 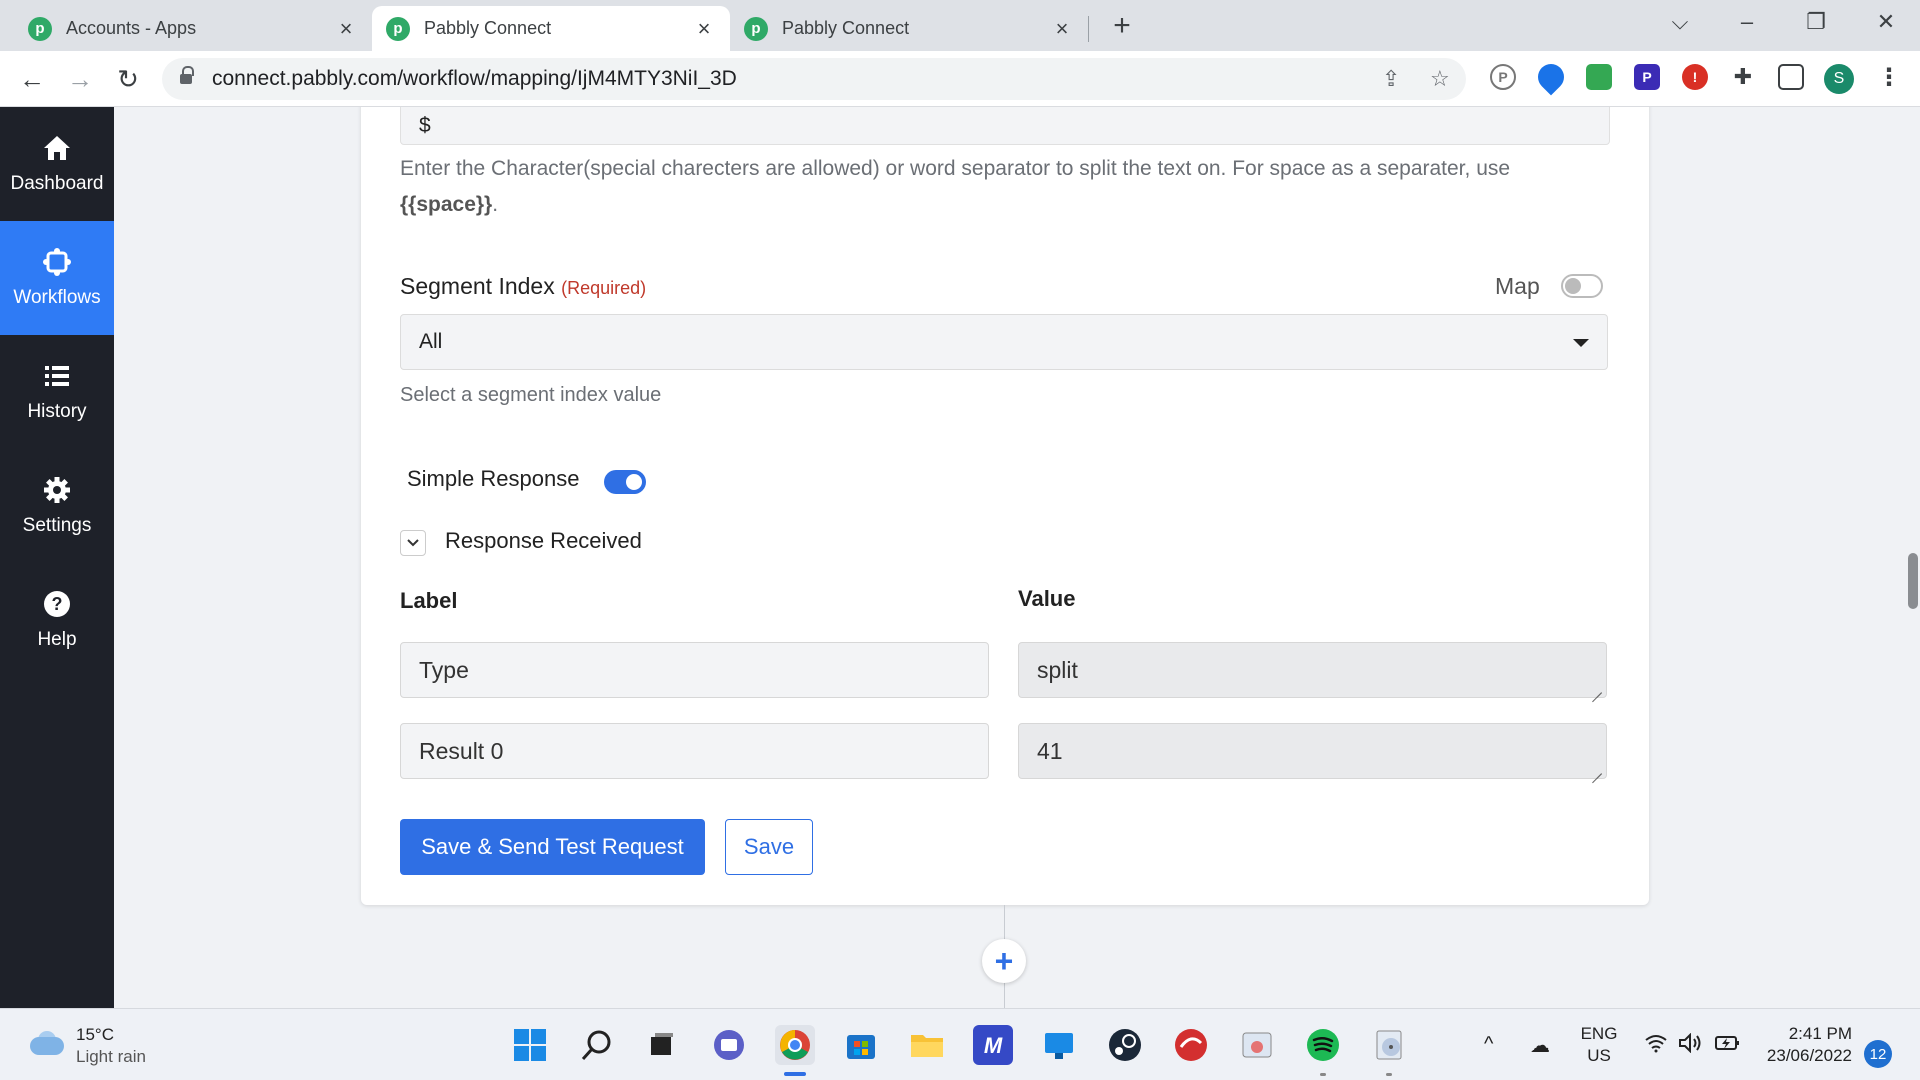 What do you see at coordinates (531, 395) in the screenshot?
I see `segment-index-hint: Select a segment index value` at bounding box center [531, 395].